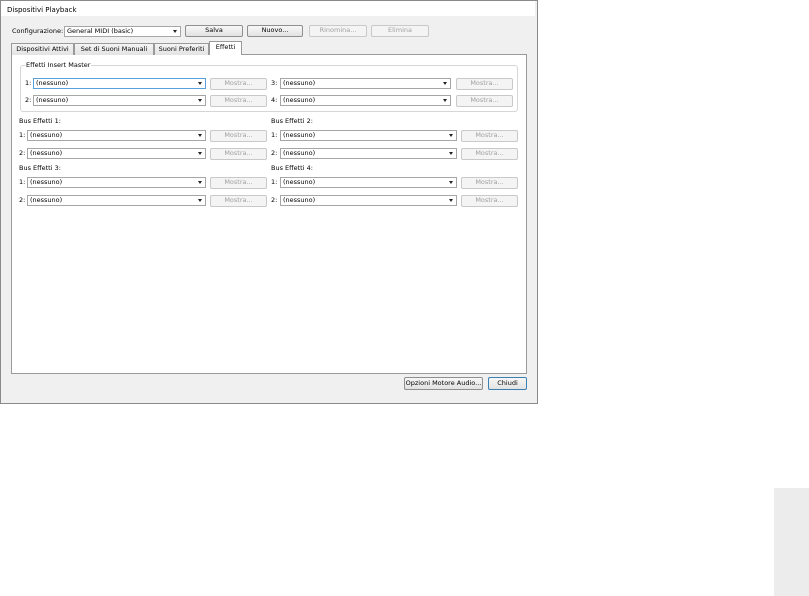  I want to click on bus-3-title: Bus Effetti 3:, so click(40, 168).